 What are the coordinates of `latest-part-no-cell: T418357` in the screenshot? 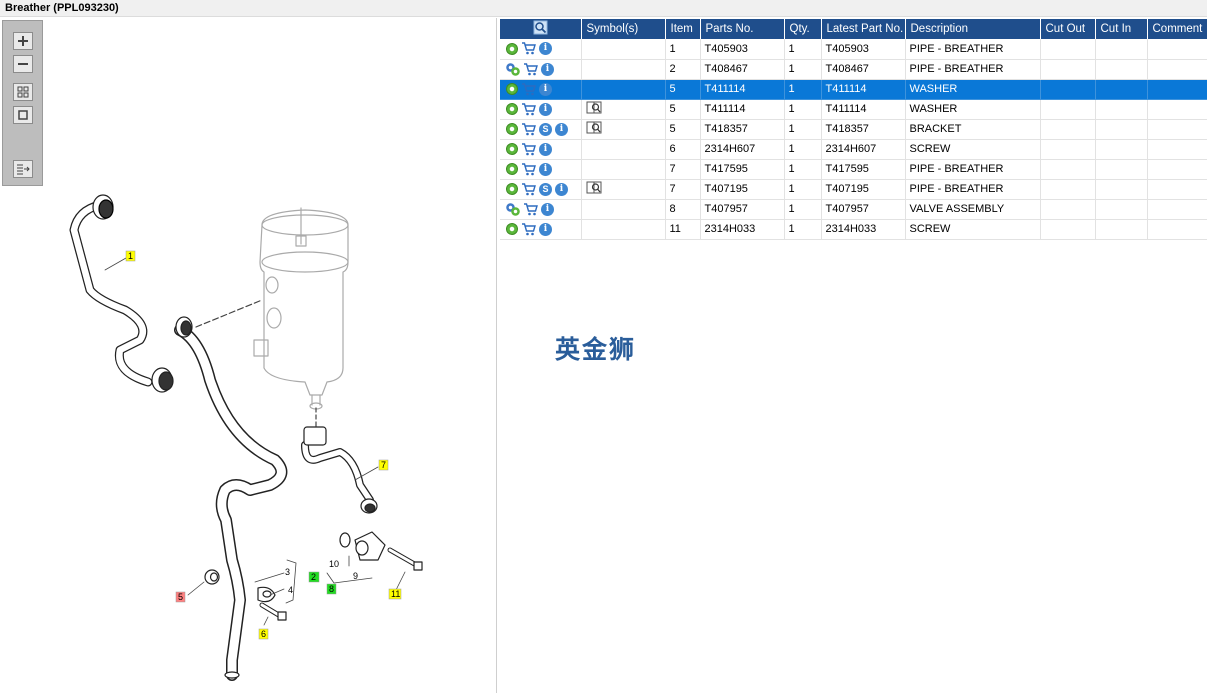 It's located at (863, 129).